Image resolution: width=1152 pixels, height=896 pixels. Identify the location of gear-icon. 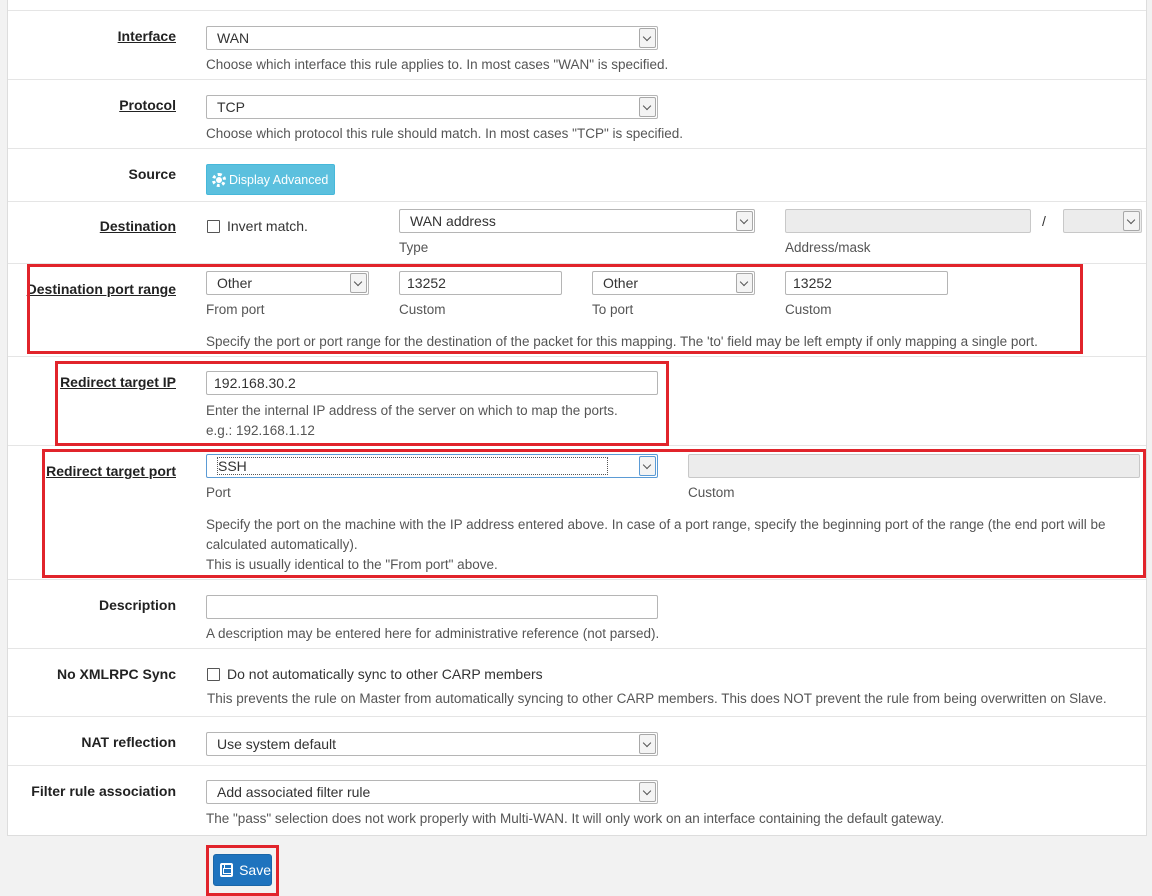
(219, 179).